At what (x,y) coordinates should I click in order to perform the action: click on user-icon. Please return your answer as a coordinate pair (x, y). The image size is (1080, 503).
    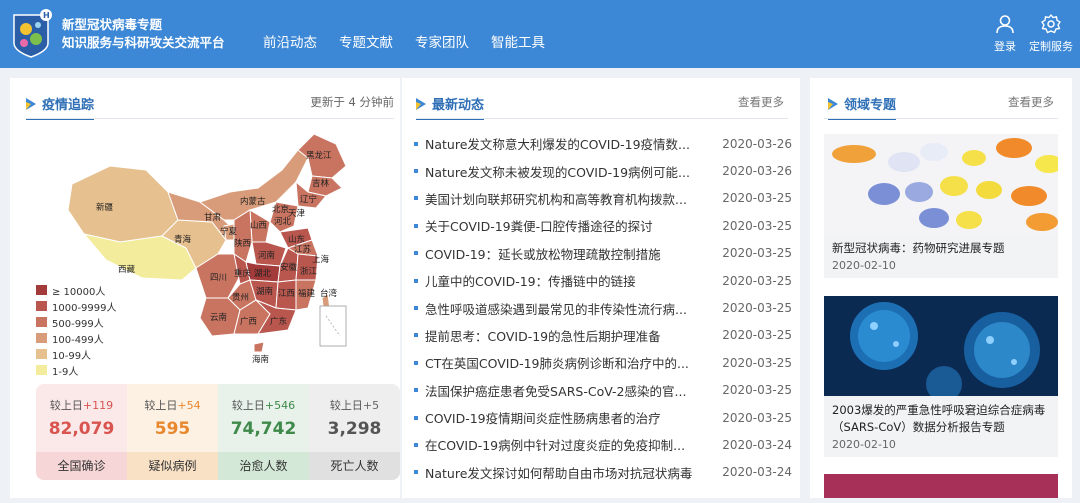
    Looking at the image, I should click on (1005, 24).